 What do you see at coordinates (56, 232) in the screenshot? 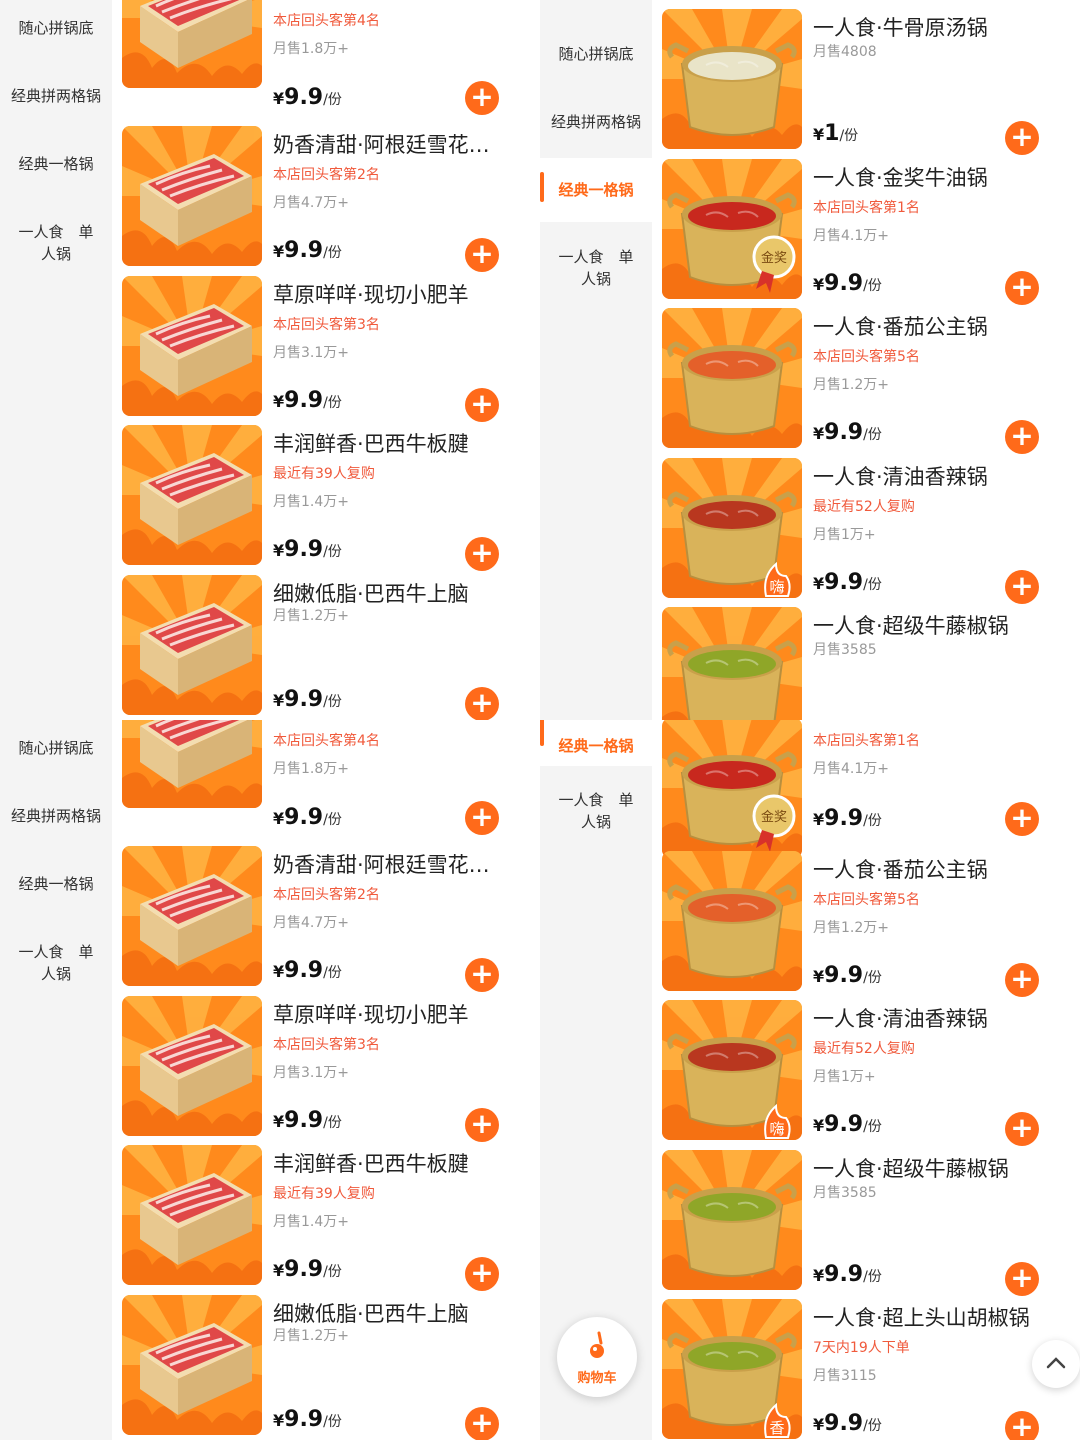
I see `sidebar-item-solo-line1: 一人食 单` at bounding box center [56, 232].